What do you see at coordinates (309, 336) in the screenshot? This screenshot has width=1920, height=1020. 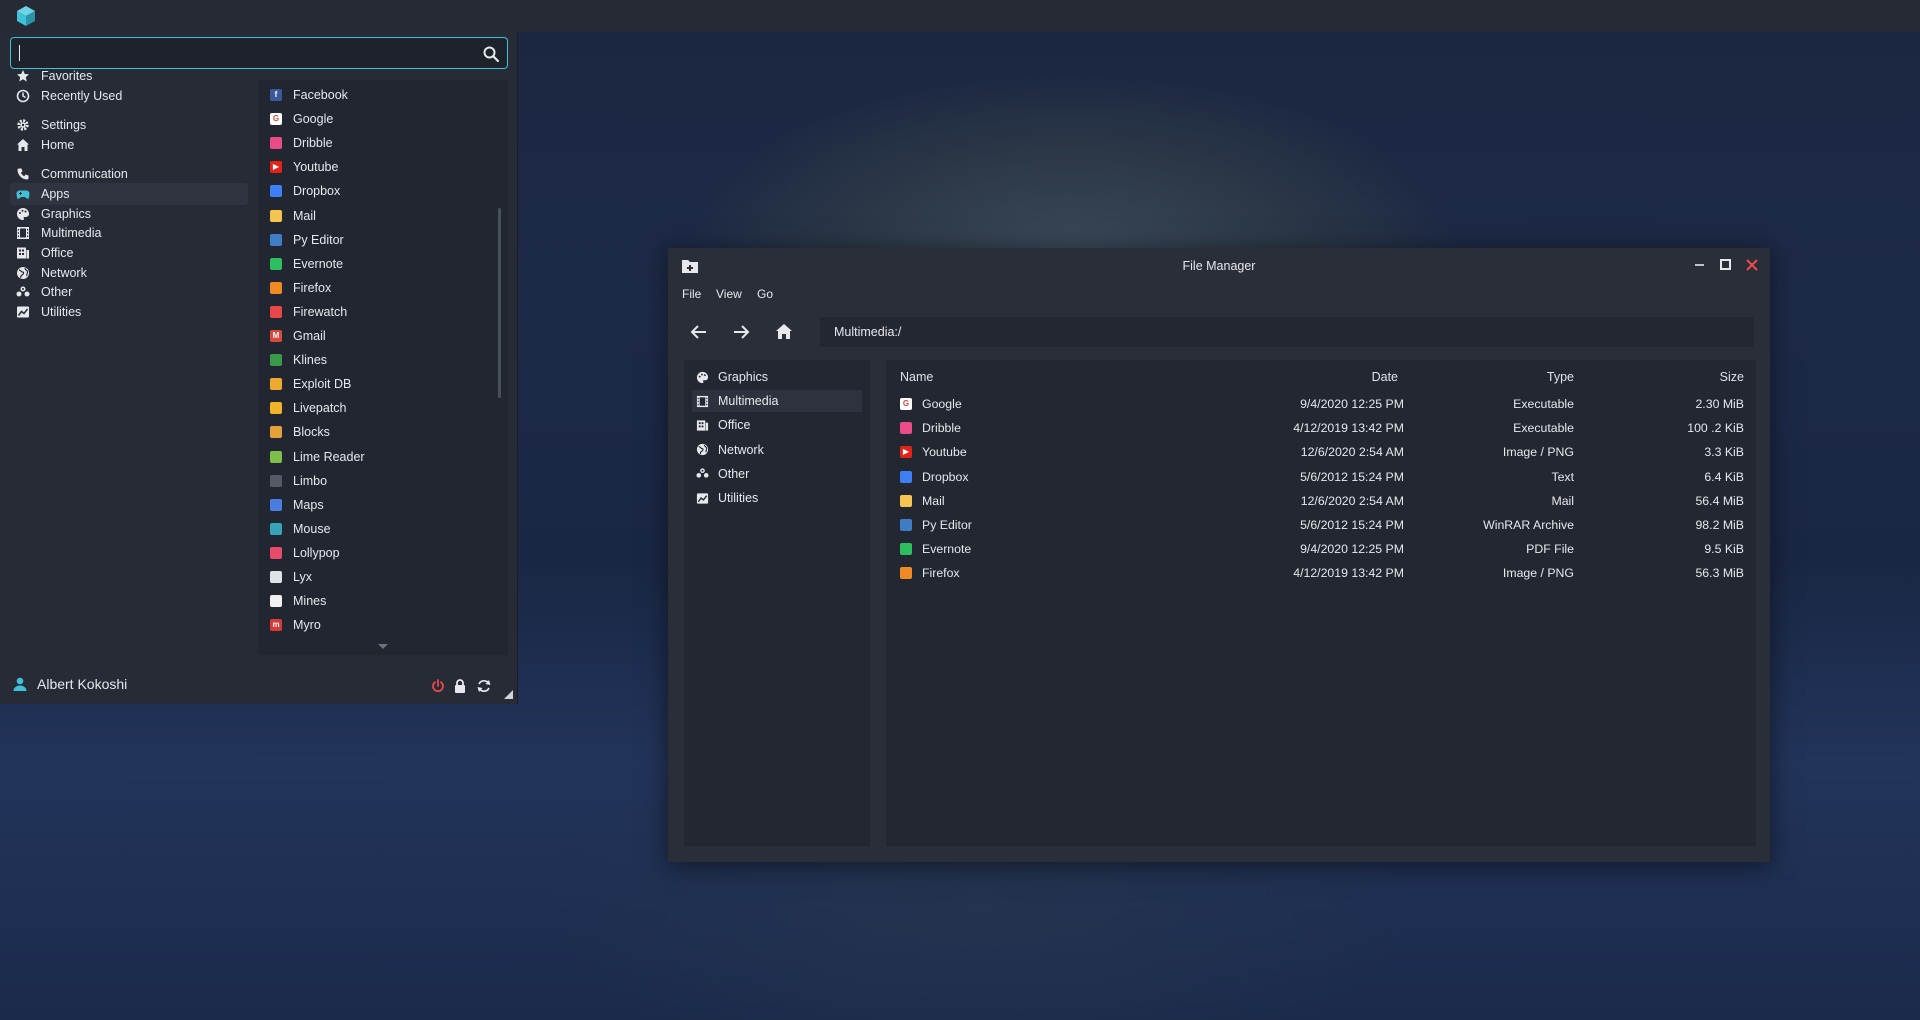 I see `app-label: Gmail` at bounding box center [309, 336].